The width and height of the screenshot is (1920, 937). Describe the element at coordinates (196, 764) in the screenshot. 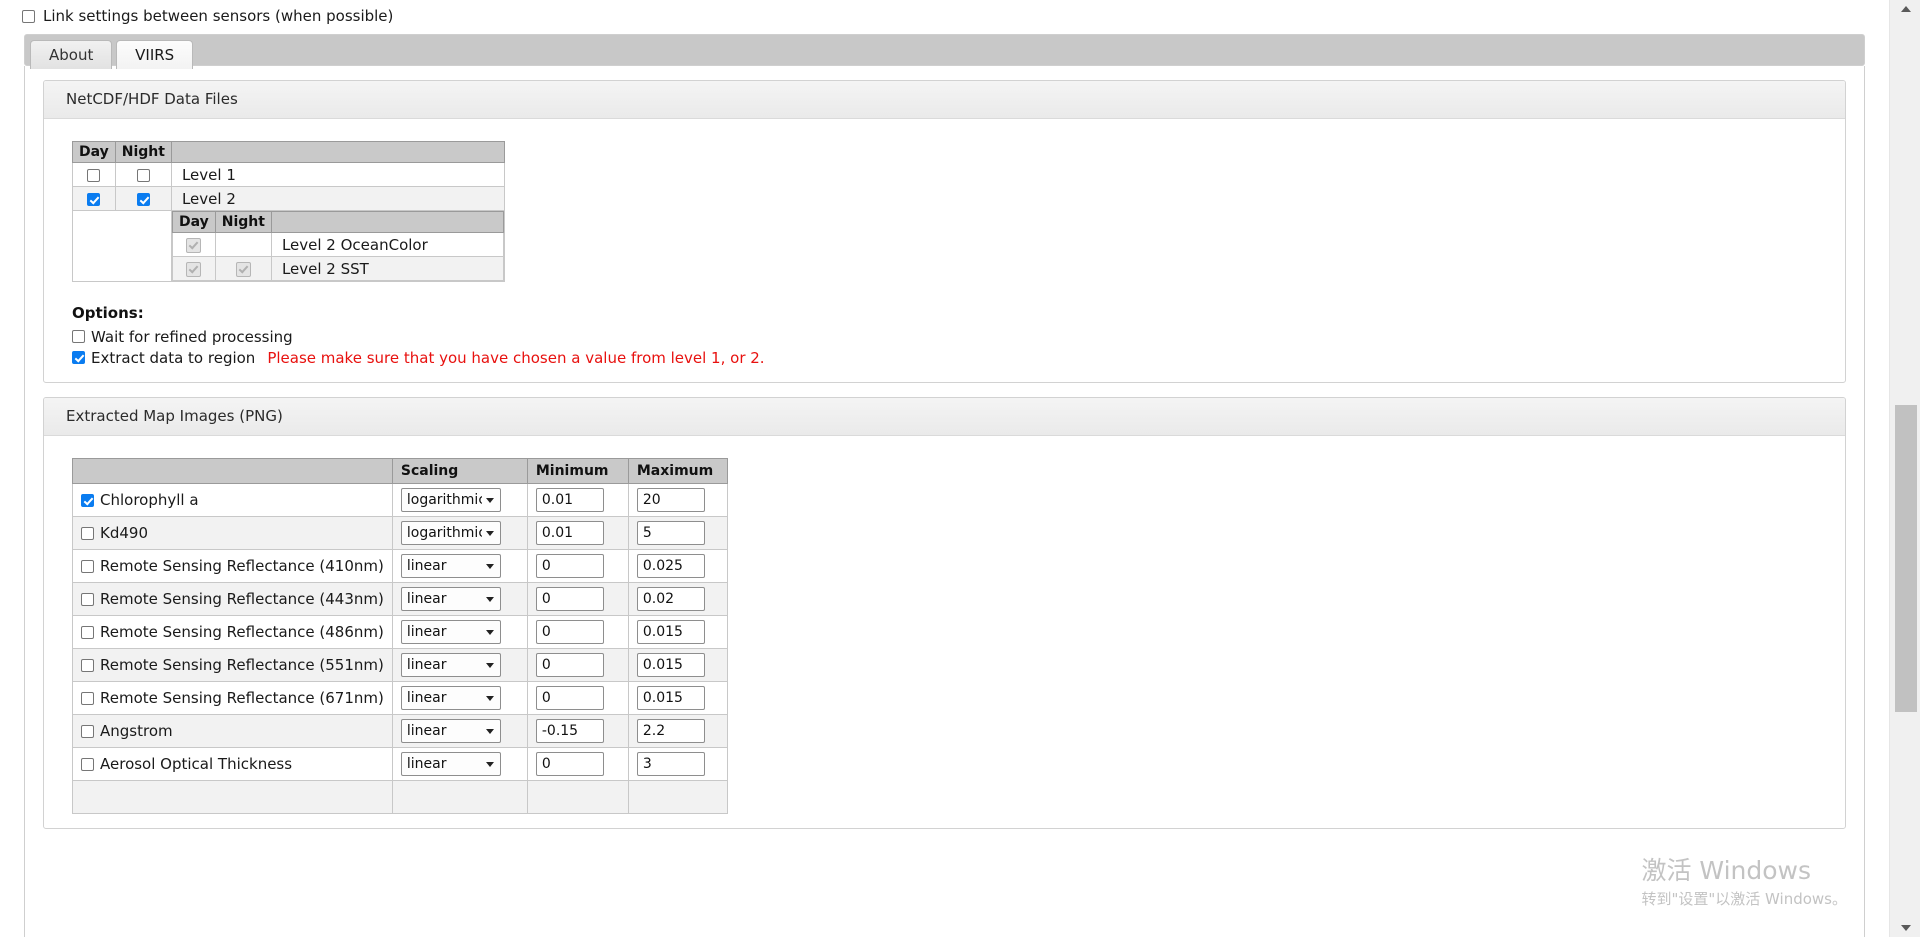

I see `param-label: Aerosol Optical Thickness` at that location.